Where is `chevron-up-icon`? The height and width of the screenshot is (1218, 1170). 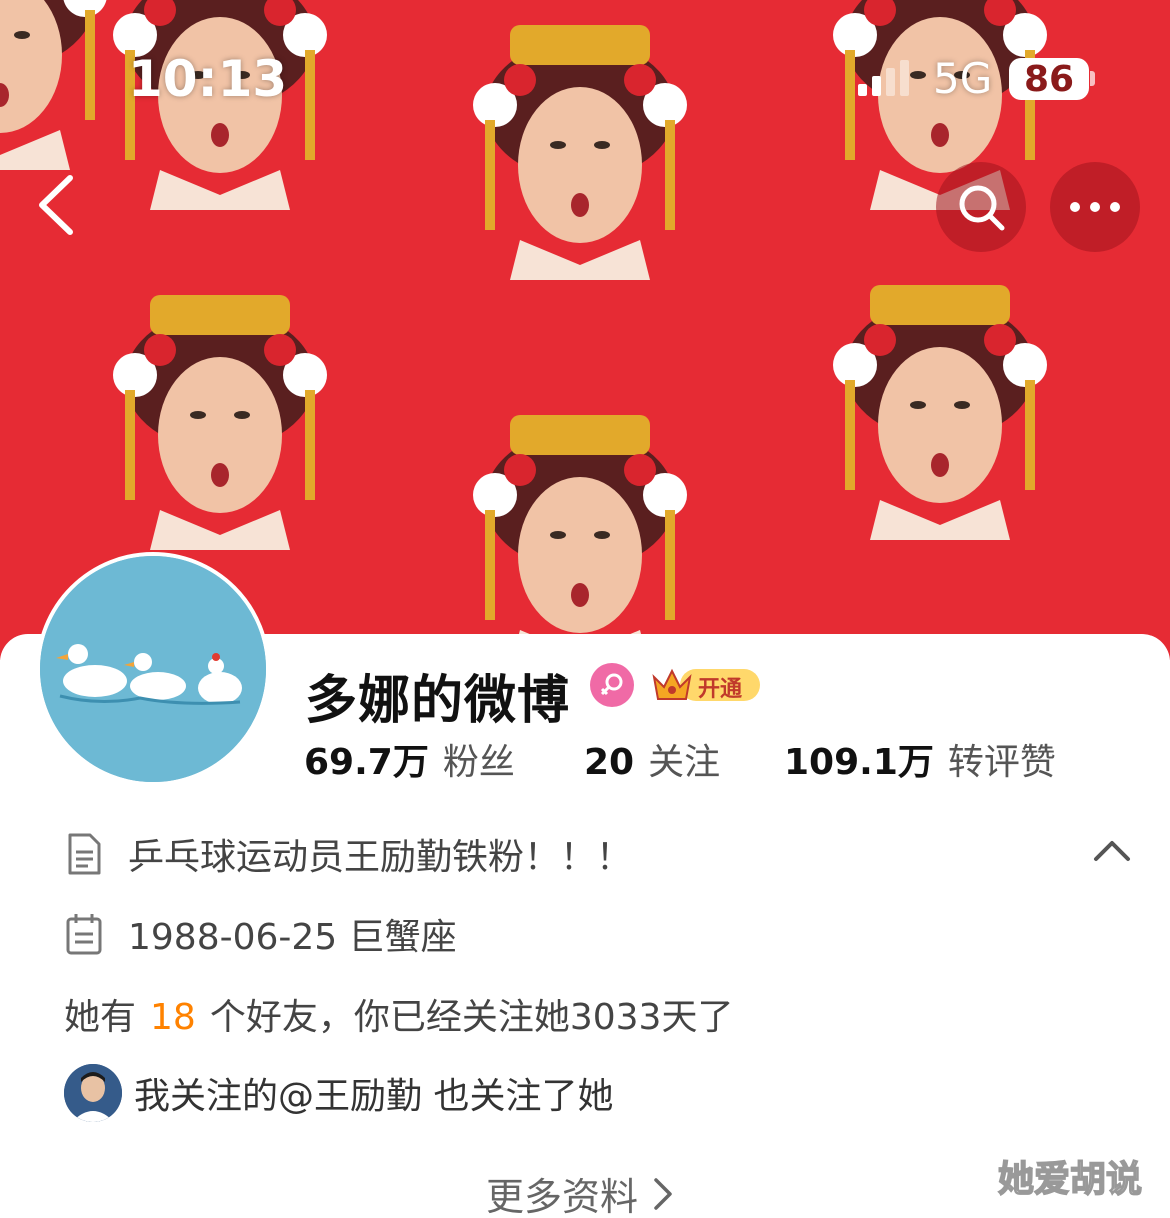
chevron-up-icon is located at coordinates (1112, 850).